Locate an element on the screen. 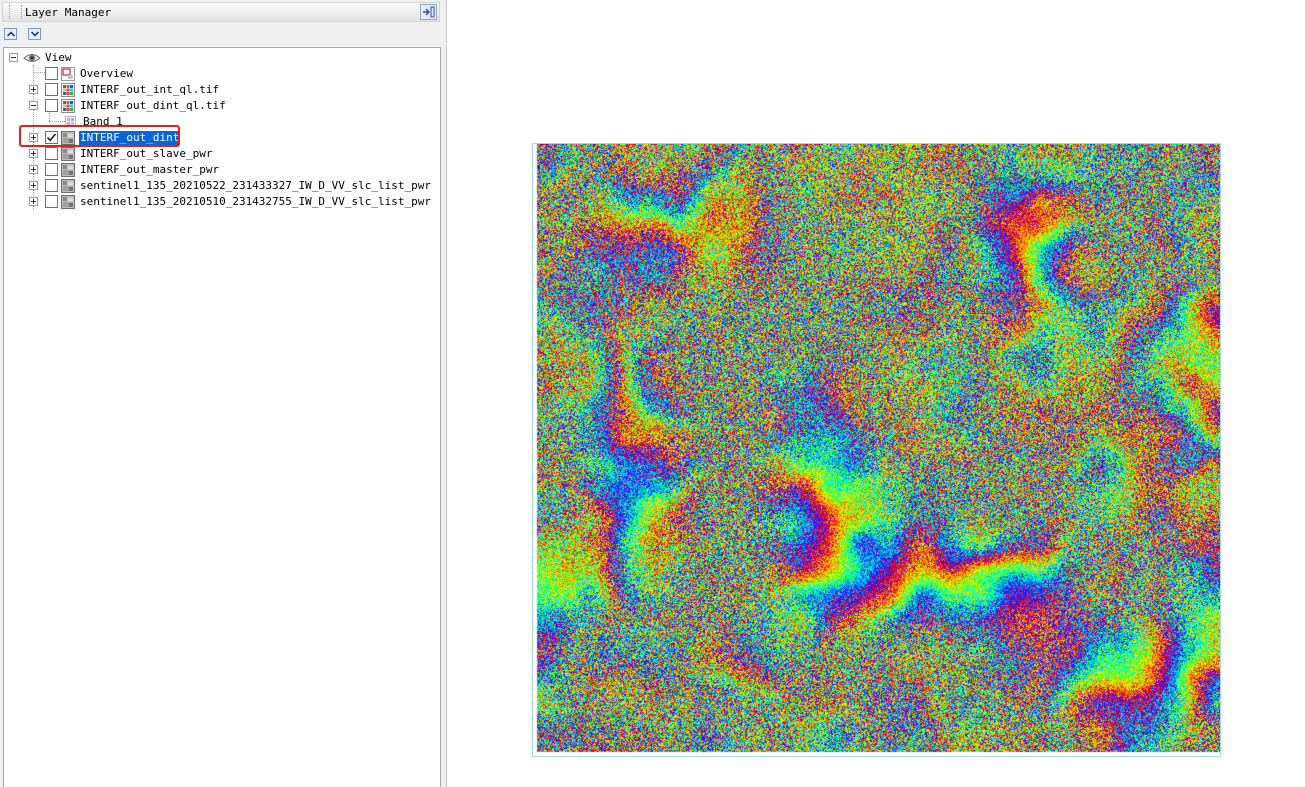 The width and height of the screenshot is (1305, 787). panel-title: Layer Manager is located at coordinates (68, 12).